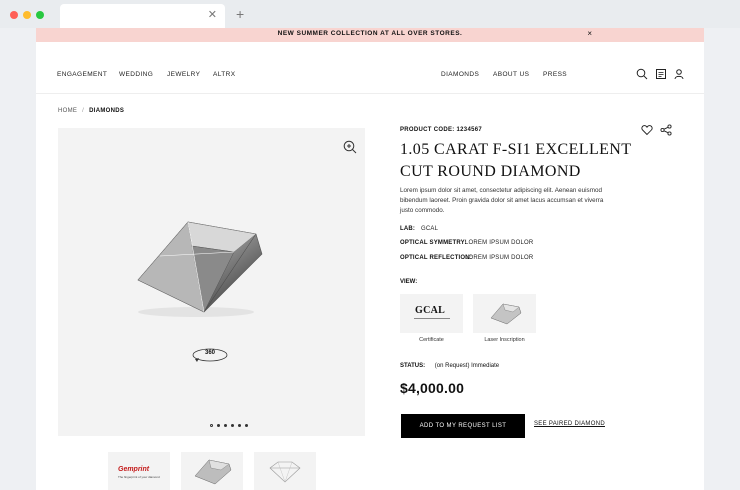 This screenshot has width=740, height=490. What do you see at coordinates (142, 16) in the screenshot?
I see `browser-tab: ✕` at bounding box center [142, 16].